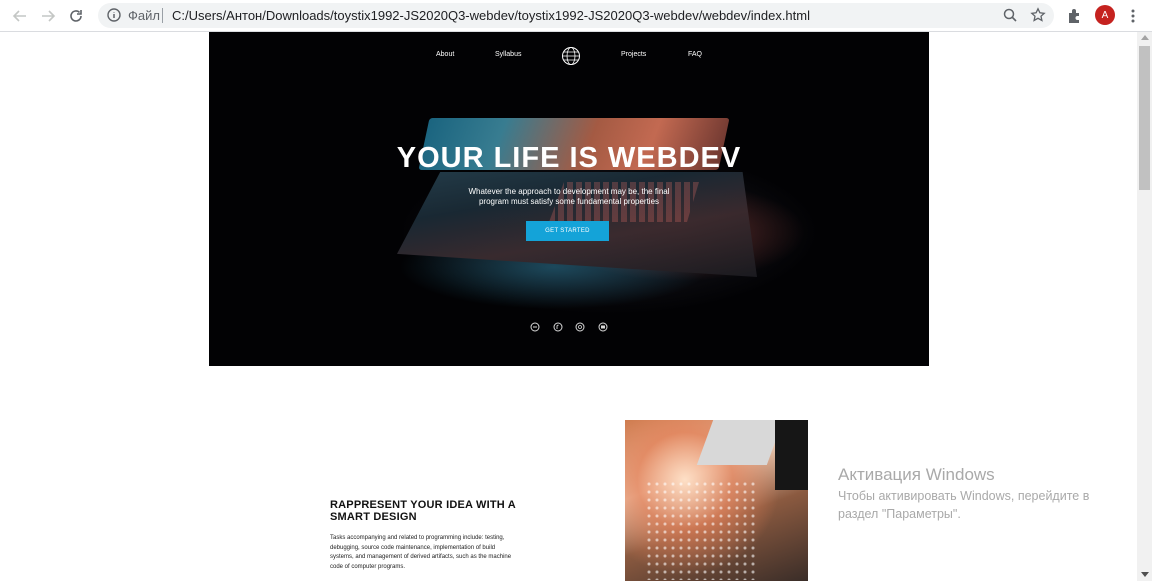  Describe the element at coordinates (1133, 16) in the screenshot. I see `kebab-menu-icon` at that location.